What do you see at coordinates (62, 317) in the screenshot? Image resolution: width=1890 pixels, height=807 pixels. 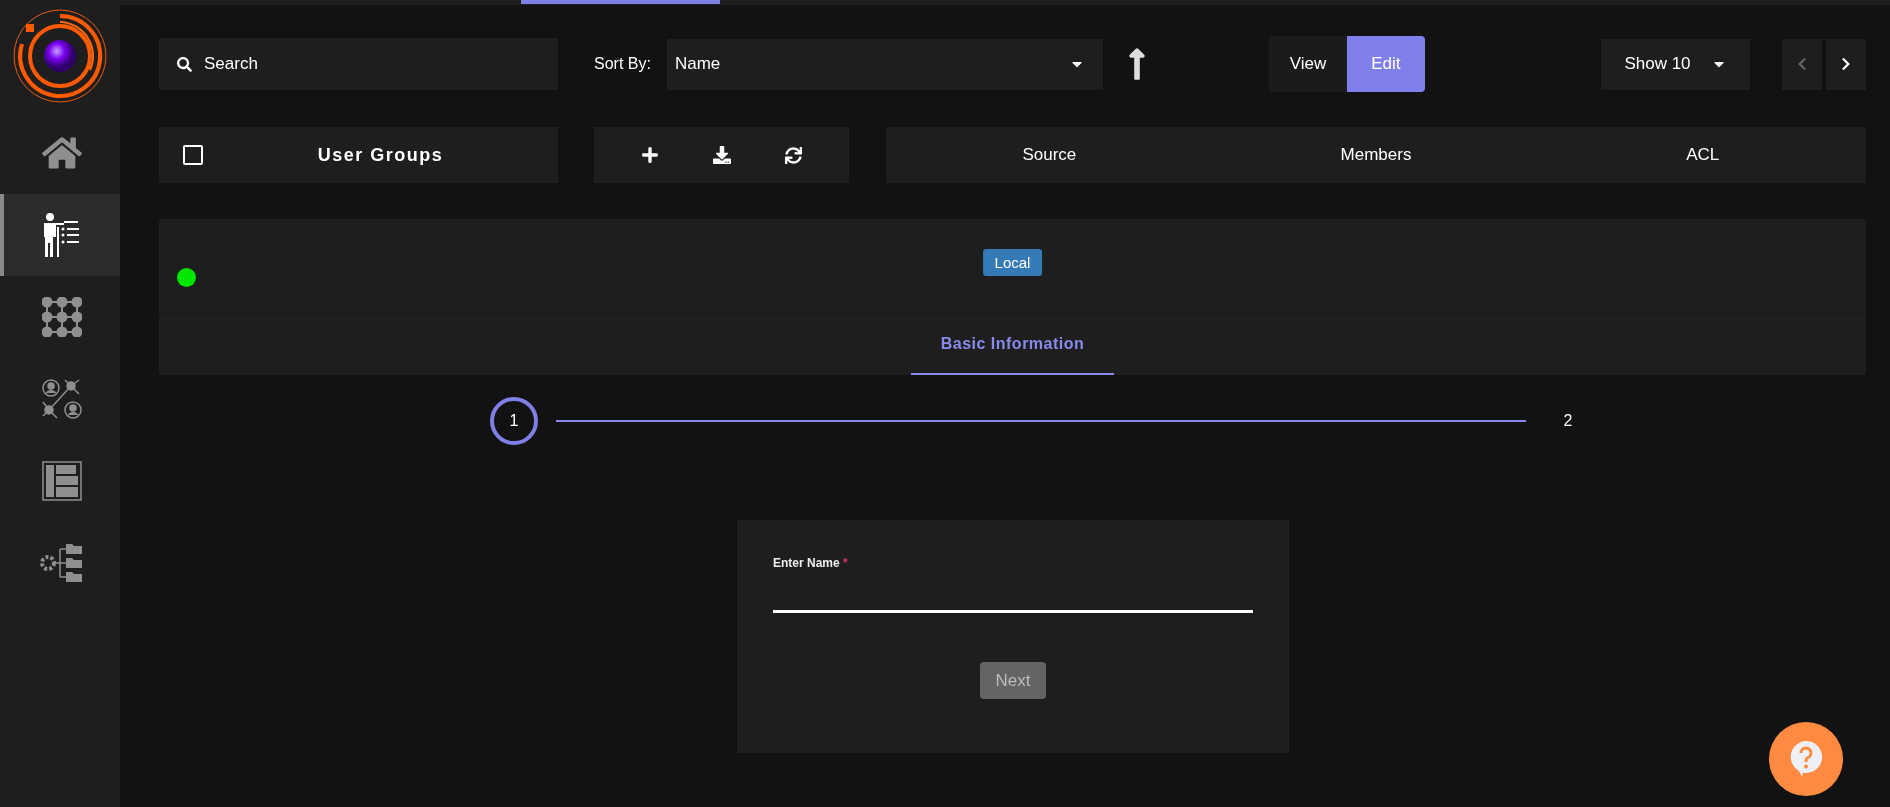 I see `node-grid-icon` at bounding box center [62, 317].